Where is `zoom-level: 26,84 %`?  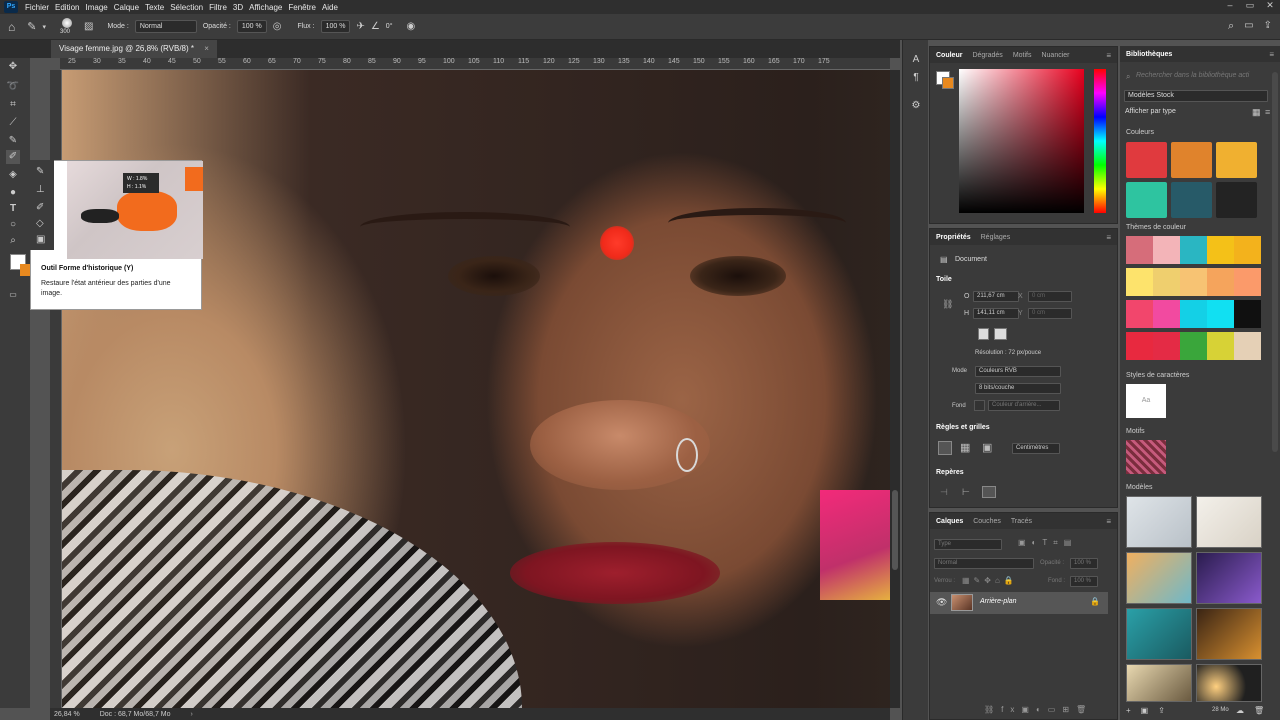
zoom-level: 26,84 % is located at coordinates (67, 714).